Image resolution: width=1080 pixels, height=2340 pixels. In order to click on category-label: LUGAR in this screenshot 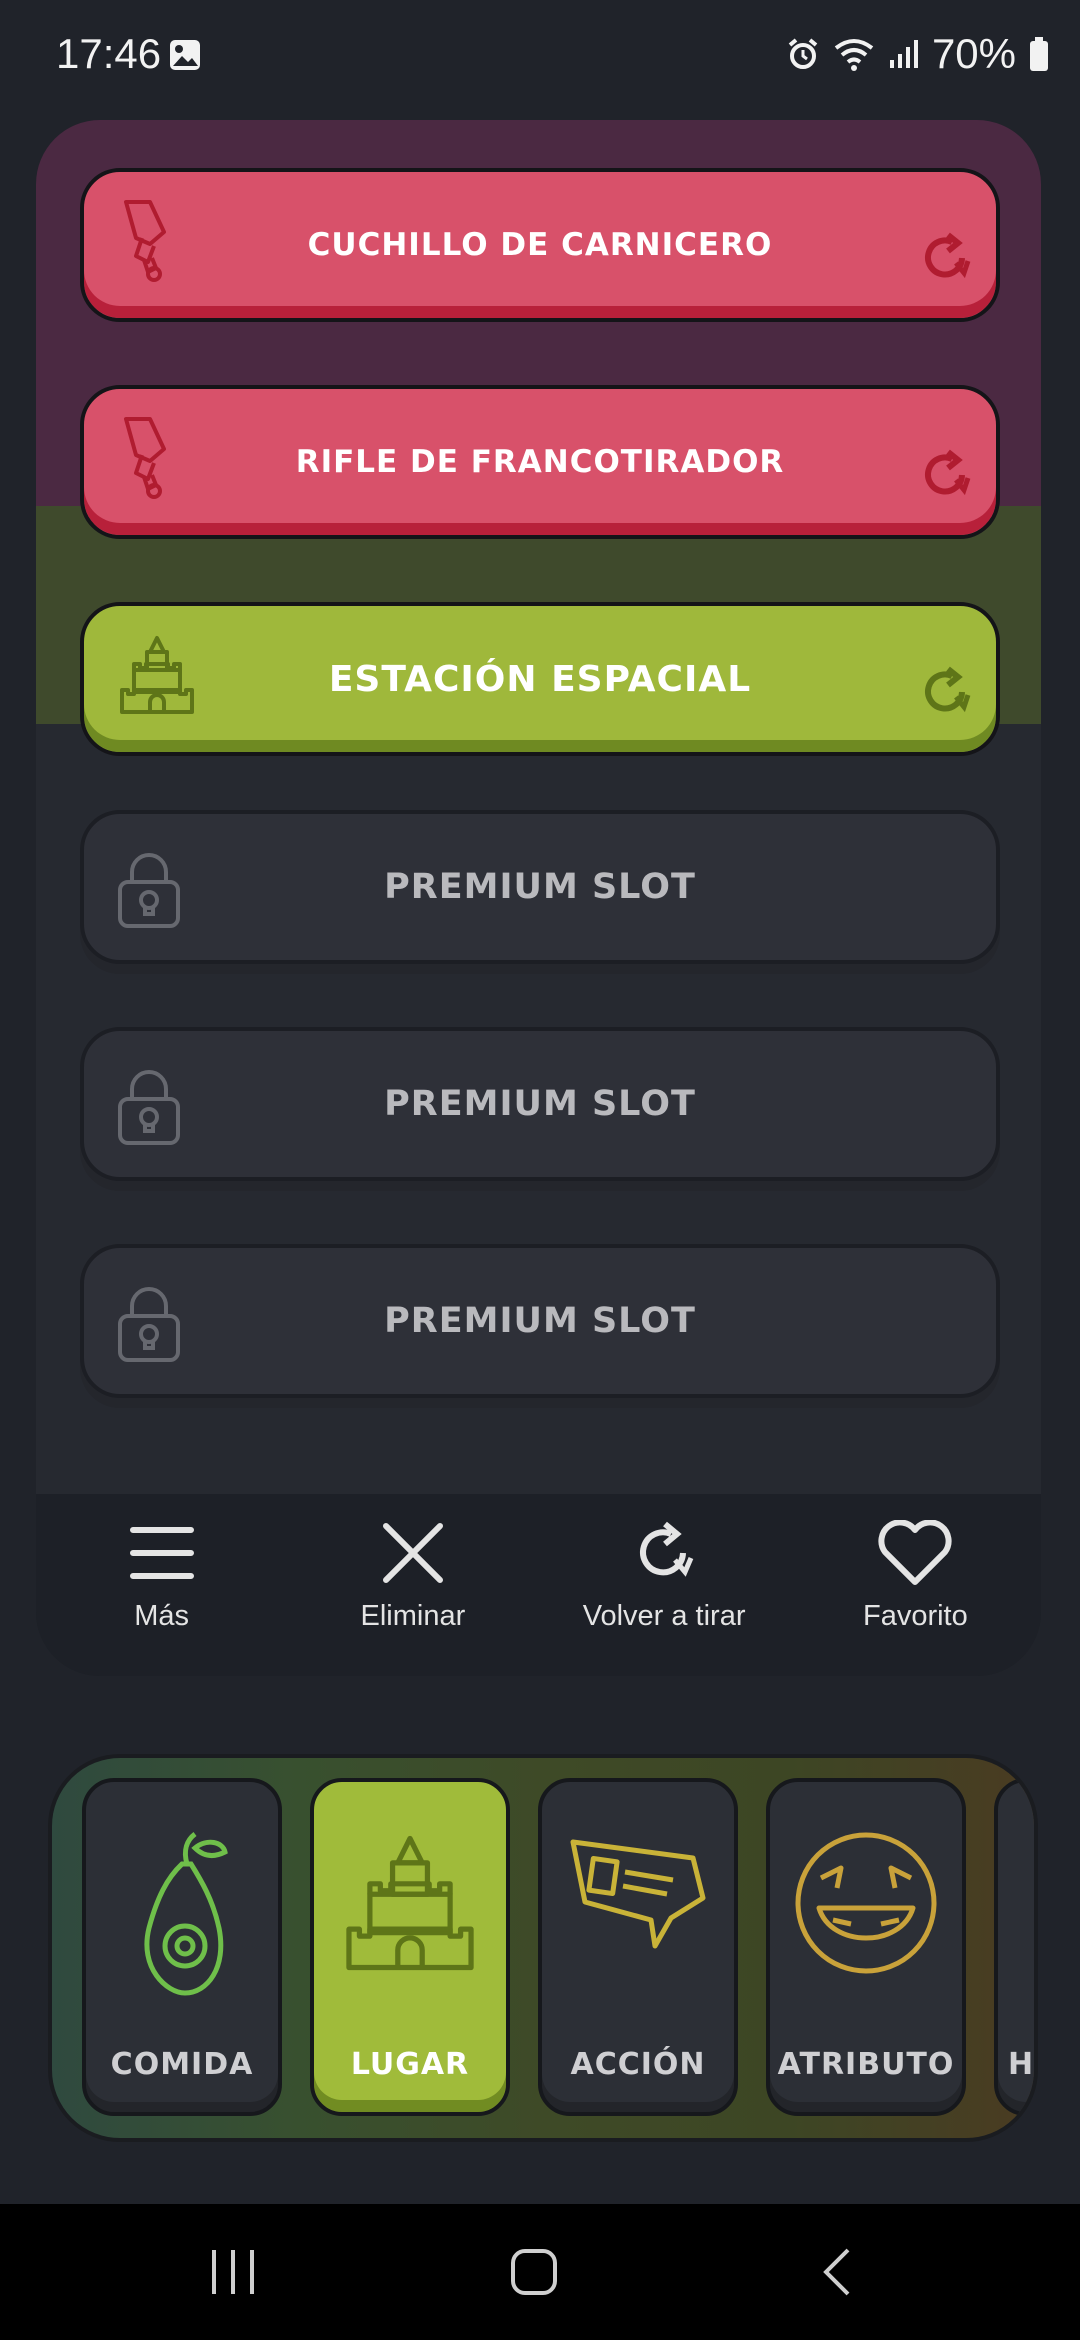, I will do `click(410, 2064)`.